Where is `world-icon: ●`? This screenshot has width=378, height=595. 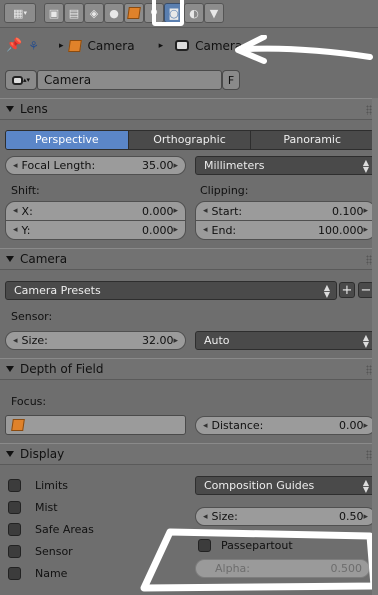
world-icon: ● is located at coordinates (114, 13).